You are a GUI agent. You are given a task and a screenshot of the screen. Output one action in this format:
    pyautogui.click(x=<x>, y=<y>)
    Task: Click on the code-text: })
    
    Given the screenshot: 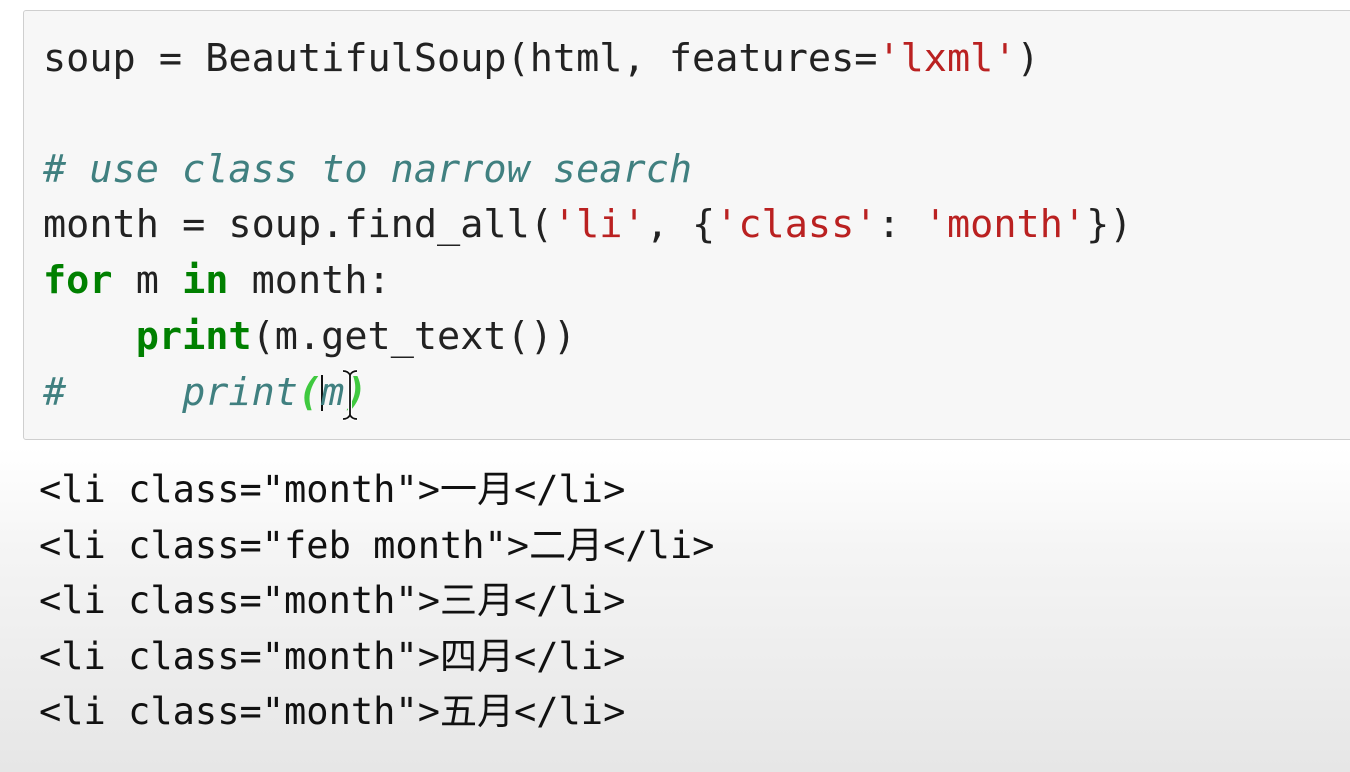 What is the action you would take?
    pyautogui.click(x=1109, y=224)
    